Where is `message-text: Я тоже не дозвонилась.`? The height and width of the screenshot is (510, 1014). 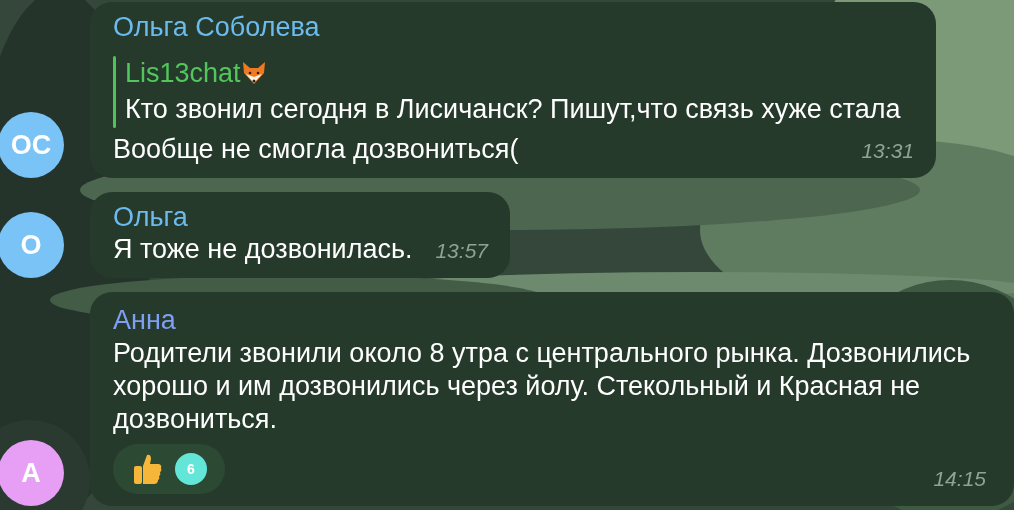 message-text: Я тоже не дозвонилась. is located at coordinates (263, 249).